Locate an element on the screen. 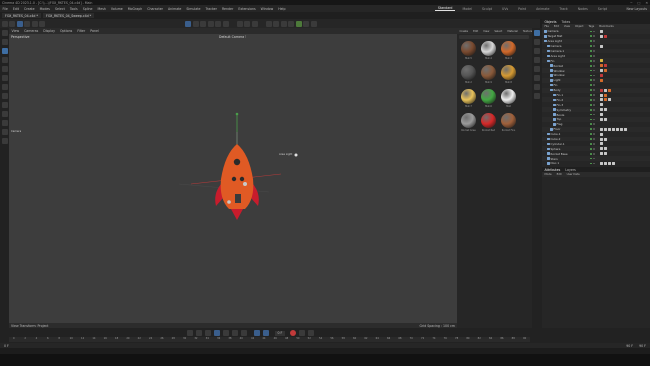 This screenshot has height=366, width=650. menu-select: Select is located at coordinates (59, 9).